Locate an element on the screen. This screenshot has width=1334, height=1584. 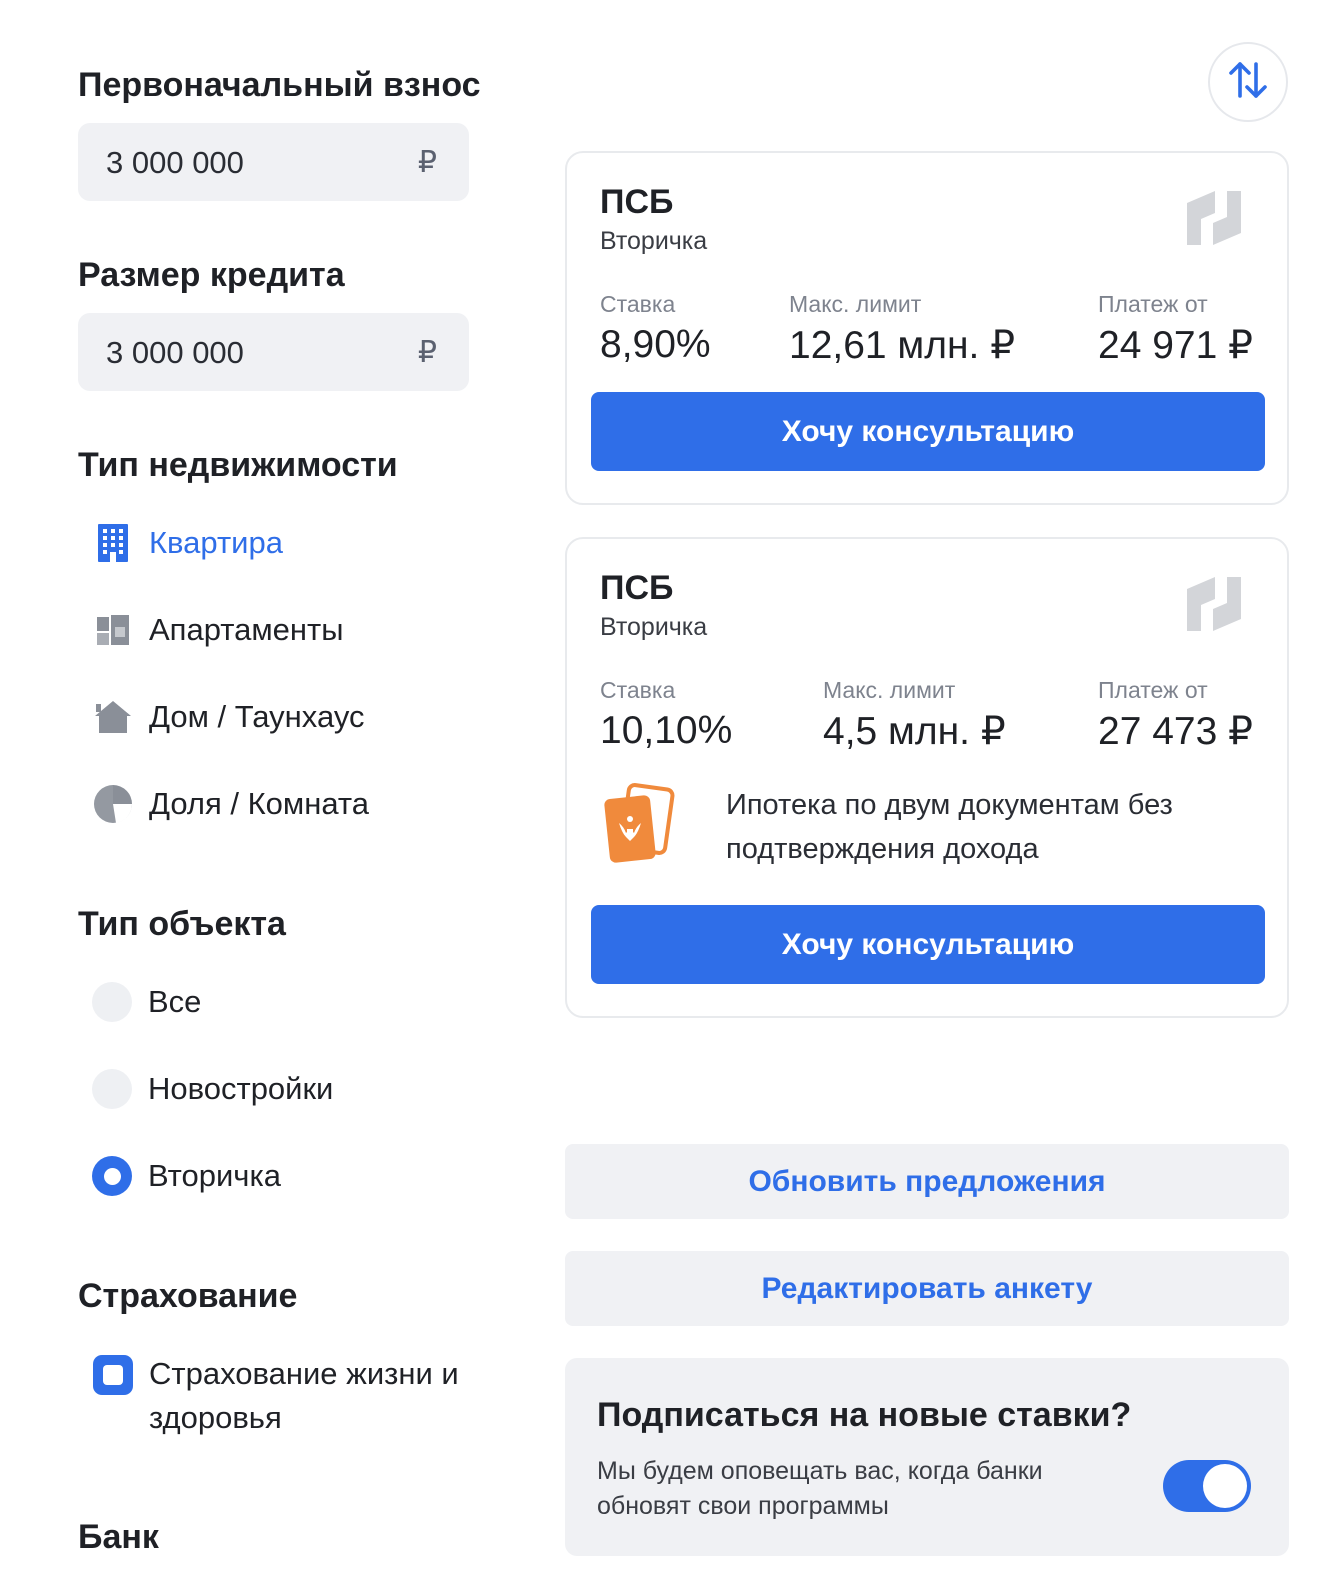
property-option-label: Доля / Комната is located at coordinates (259, 803).